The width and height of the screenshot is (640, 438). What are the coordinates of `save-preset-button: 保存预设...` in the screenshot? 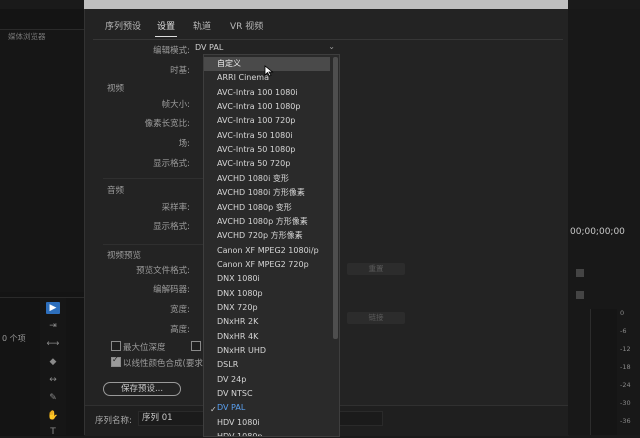 It's located at (142, 389).